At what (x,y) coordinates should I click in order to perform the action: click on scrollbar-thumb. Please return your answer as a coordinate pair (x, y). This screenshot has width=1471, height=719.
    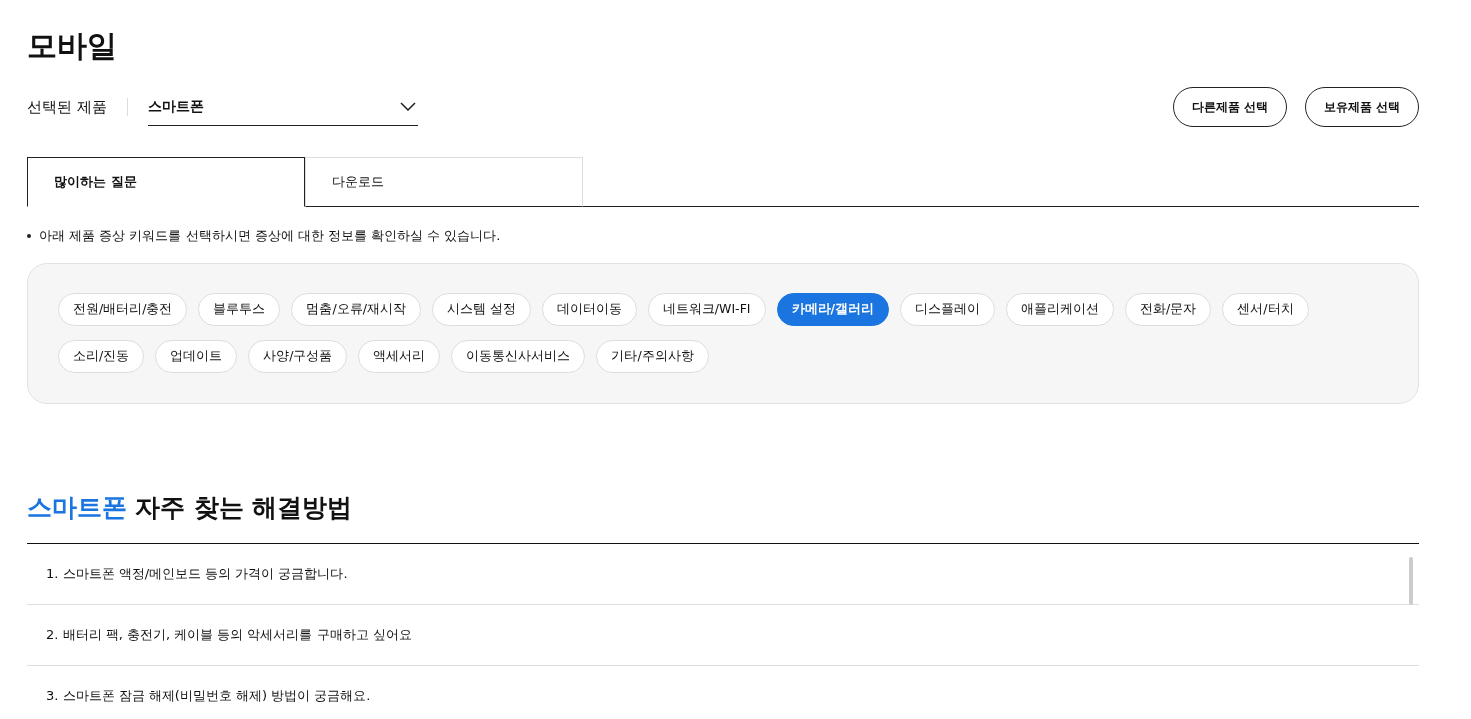
    Looking at the image, I should click on (1411, 581).